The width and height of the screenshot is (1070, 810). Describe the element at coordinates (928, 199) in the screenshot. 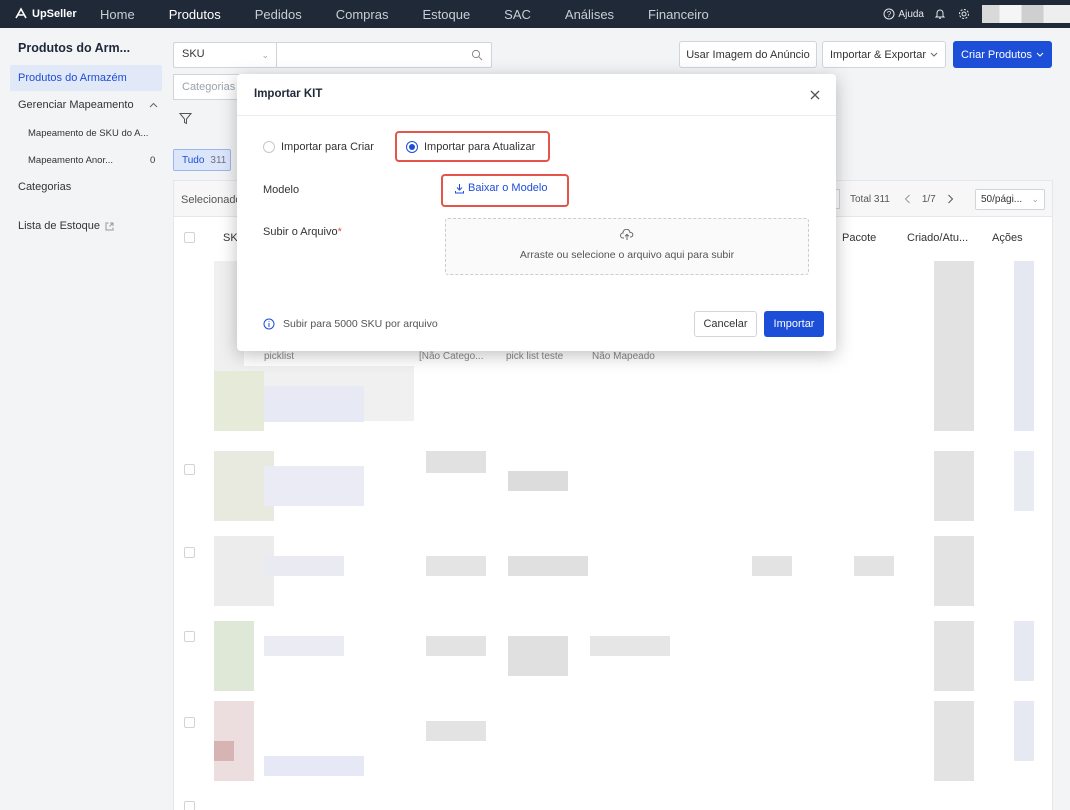

I see `page-indicator: 1/7` at that location.